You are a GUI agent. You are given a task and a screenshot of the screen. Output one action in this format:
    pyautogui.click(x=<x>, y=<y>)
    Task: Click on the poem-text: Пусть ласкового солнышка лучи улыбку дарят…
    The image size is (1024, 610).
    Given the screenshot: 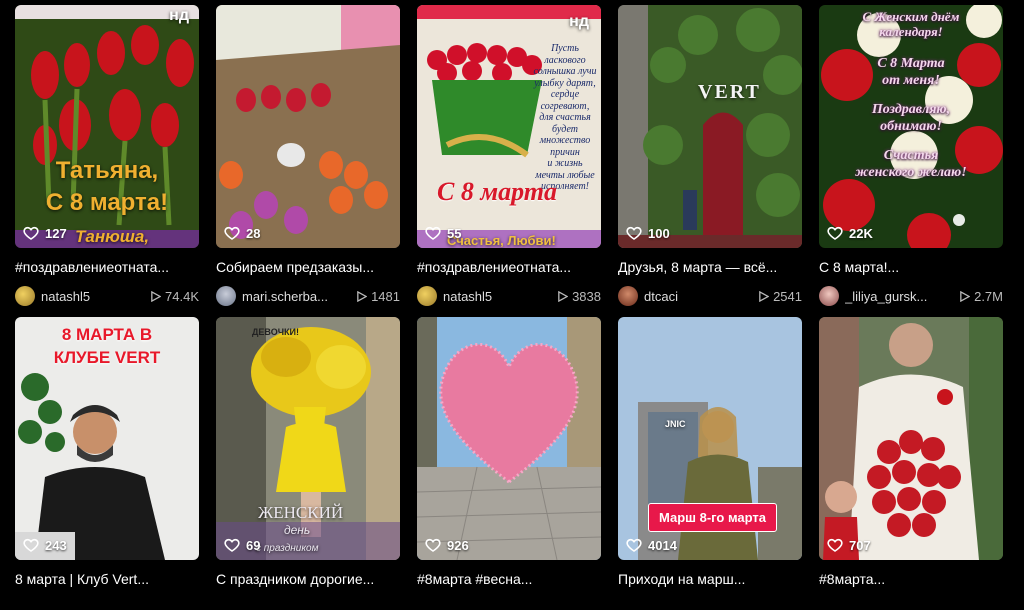 What is the action you would take?
    pyautogui.click(x=565, y=117)
    